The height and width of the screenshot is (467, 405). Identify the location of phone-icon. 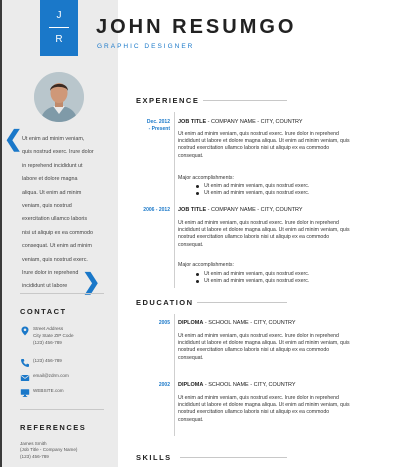
(25, 363).